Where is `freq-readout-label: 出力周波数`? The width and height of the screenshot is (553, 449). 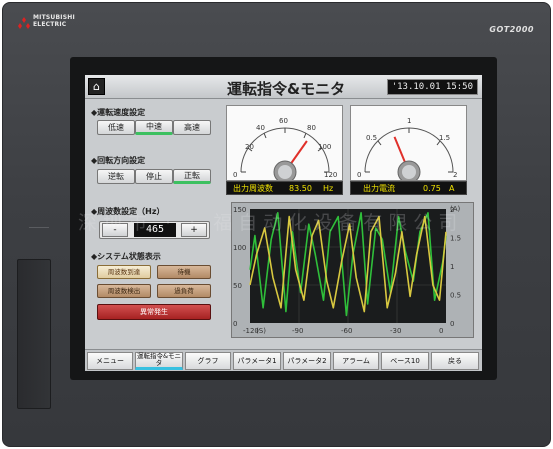
freq-readout-label: 出力周波数 is located at coordinates (253, 188).